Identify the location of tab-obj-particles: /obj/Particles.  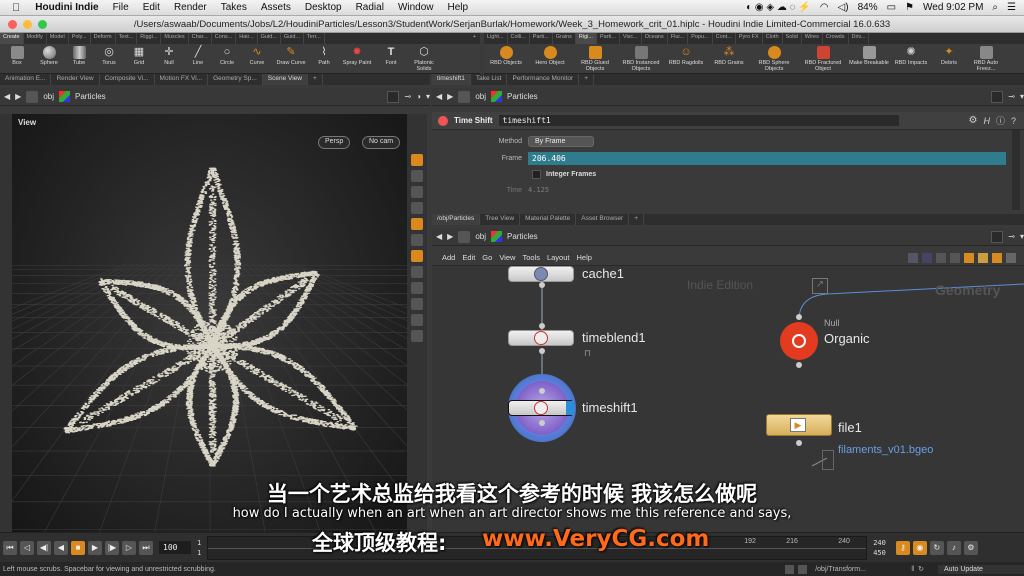
(456, 219).